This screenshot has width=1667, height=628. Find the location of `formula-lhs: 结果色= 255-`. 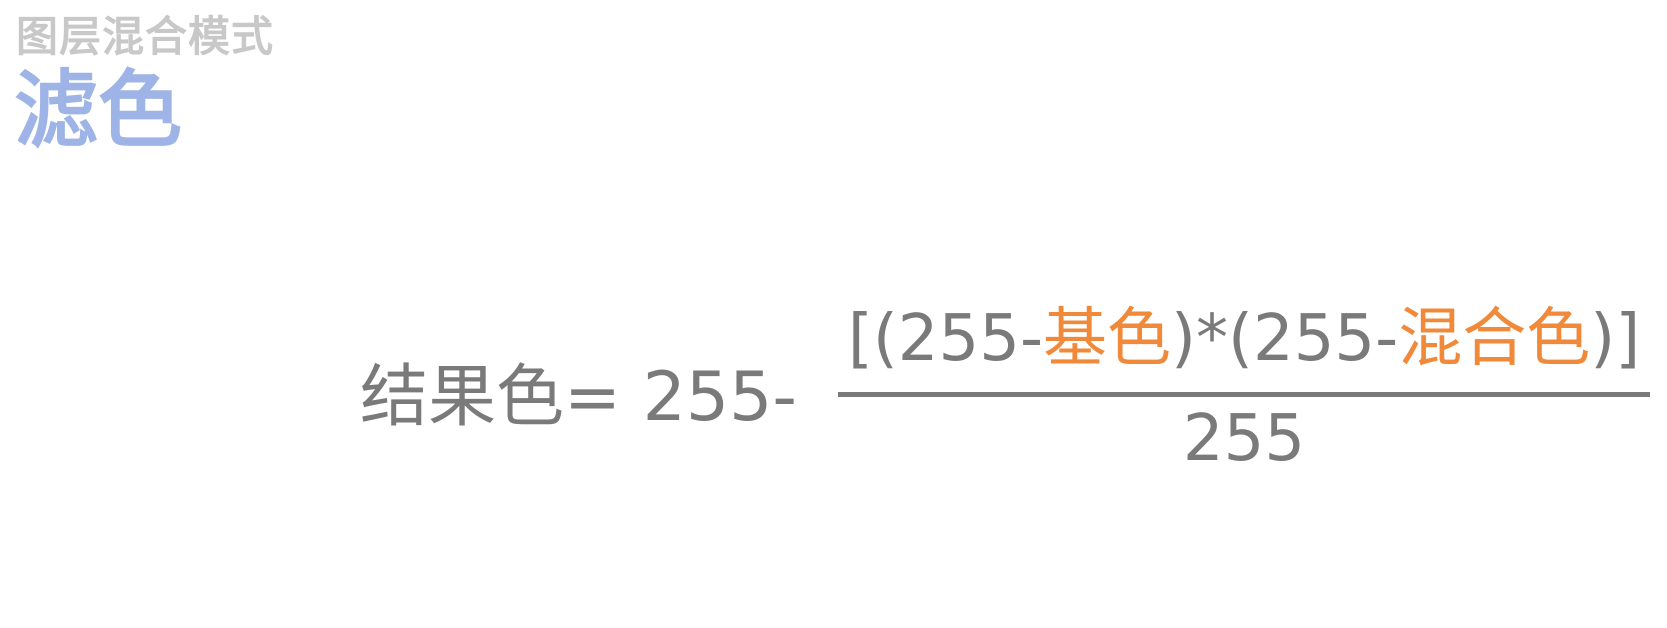

formula-lhs: 结果色= 255- is located at coordinates (578, 397).